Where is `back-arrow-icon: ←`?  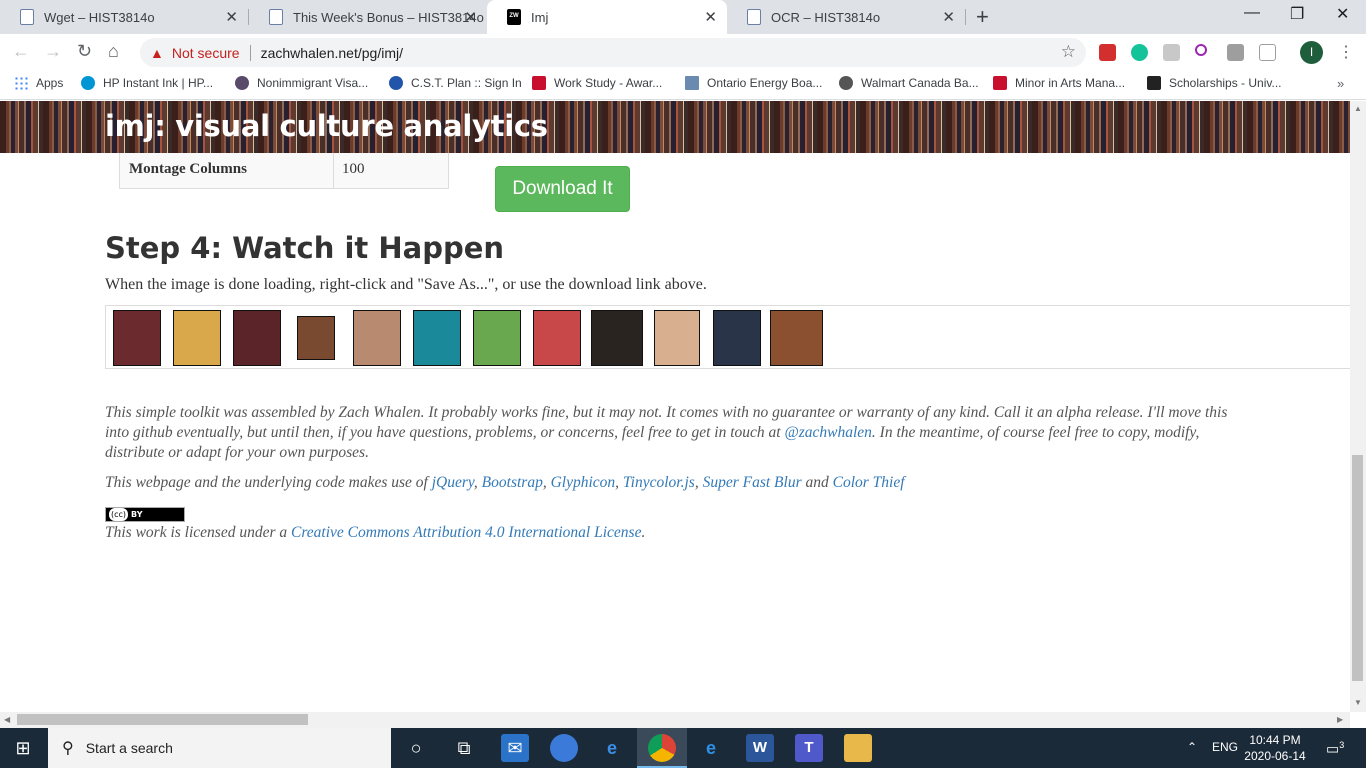
back-arrow-icon: ← is located at coordinates (21, 51).